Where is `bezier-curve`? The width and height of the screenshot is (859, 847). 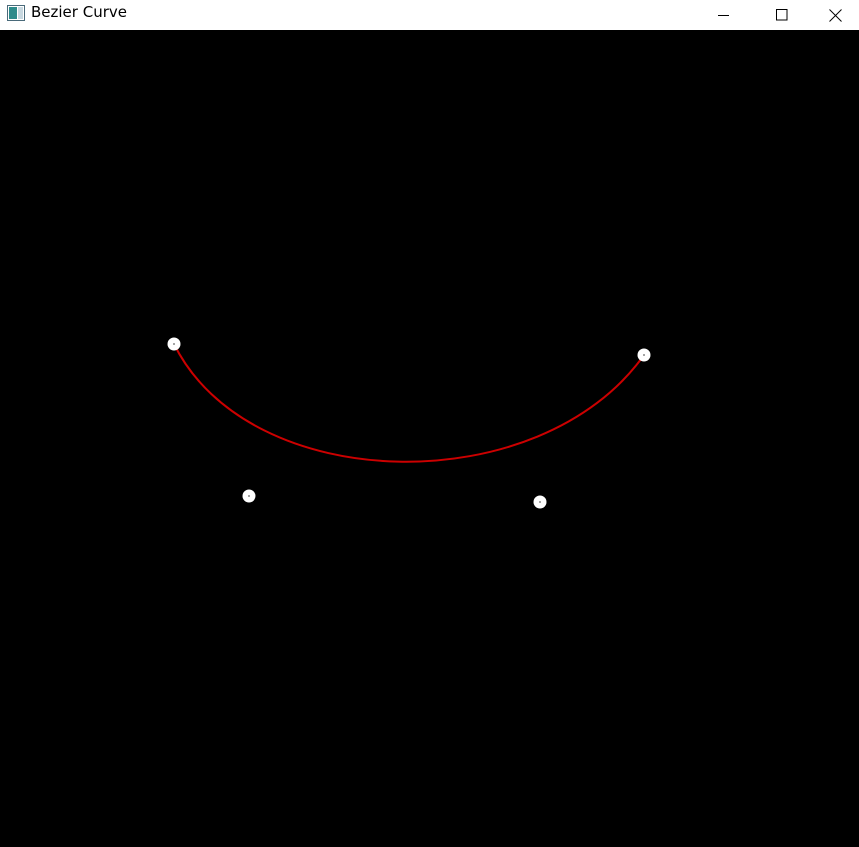 bezier-curve is located at coordinates (409, 403).